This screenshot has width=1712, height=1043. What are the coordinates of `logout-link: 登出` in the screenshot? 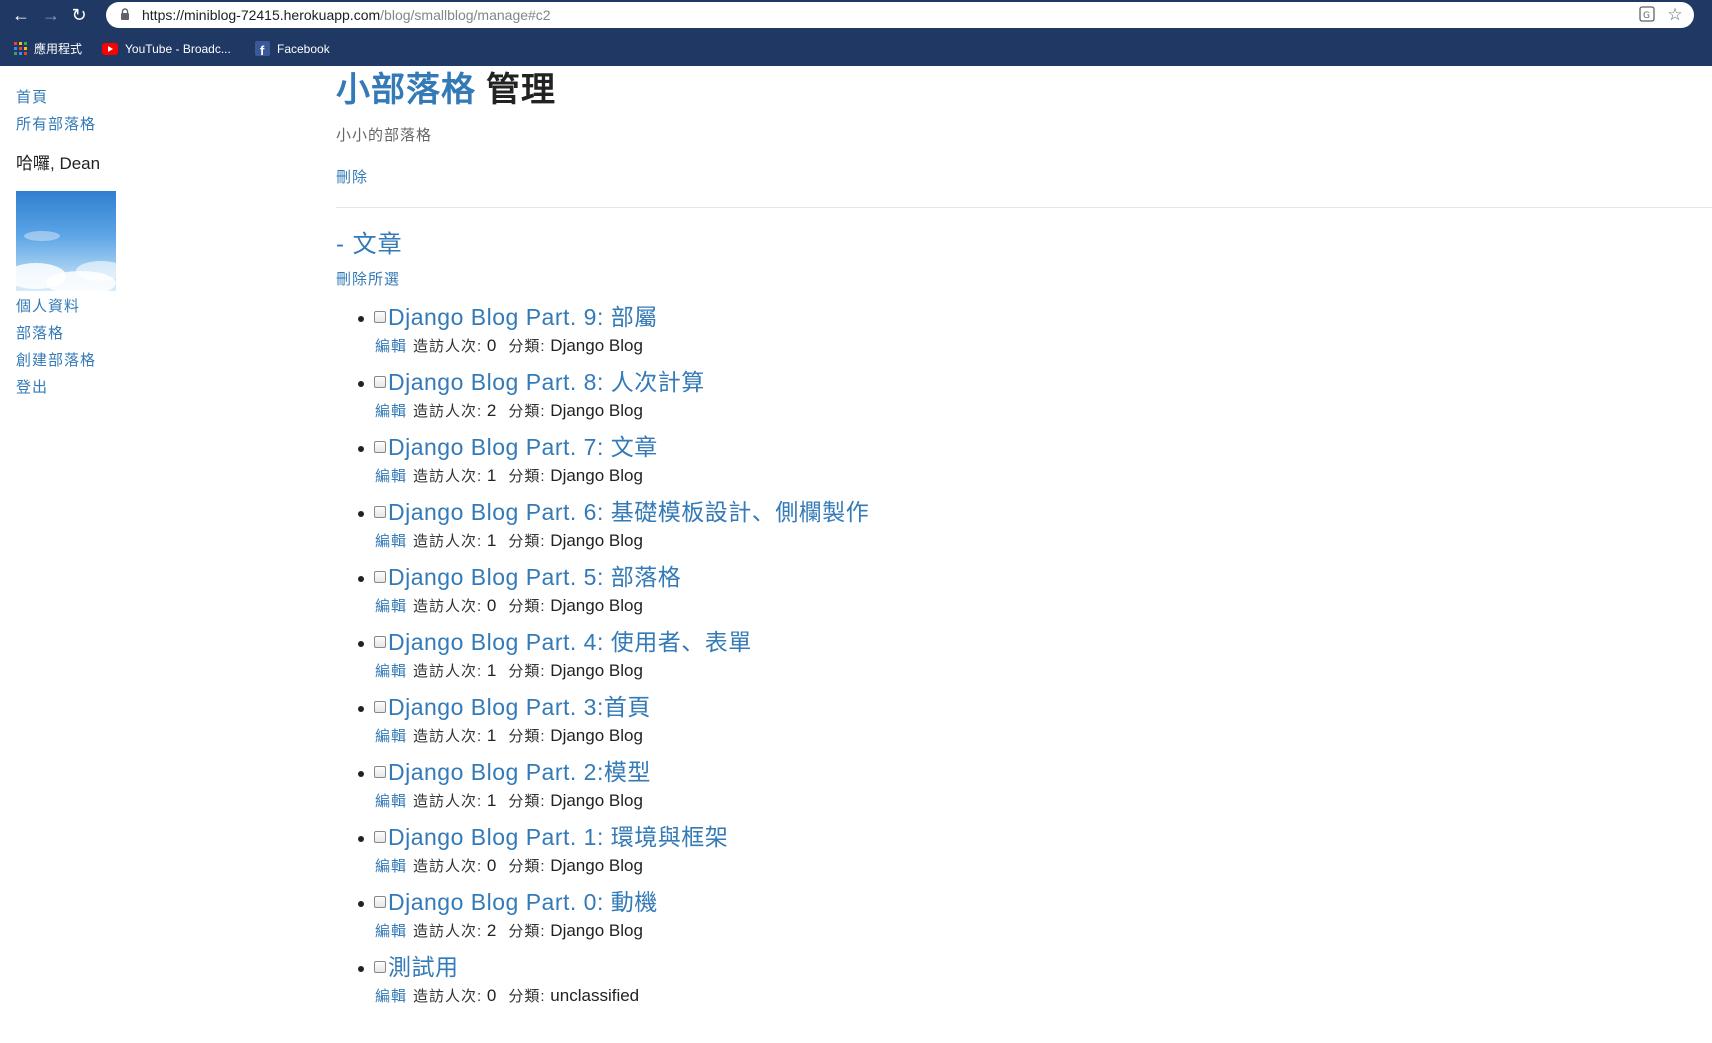 It's located at (166, 387).